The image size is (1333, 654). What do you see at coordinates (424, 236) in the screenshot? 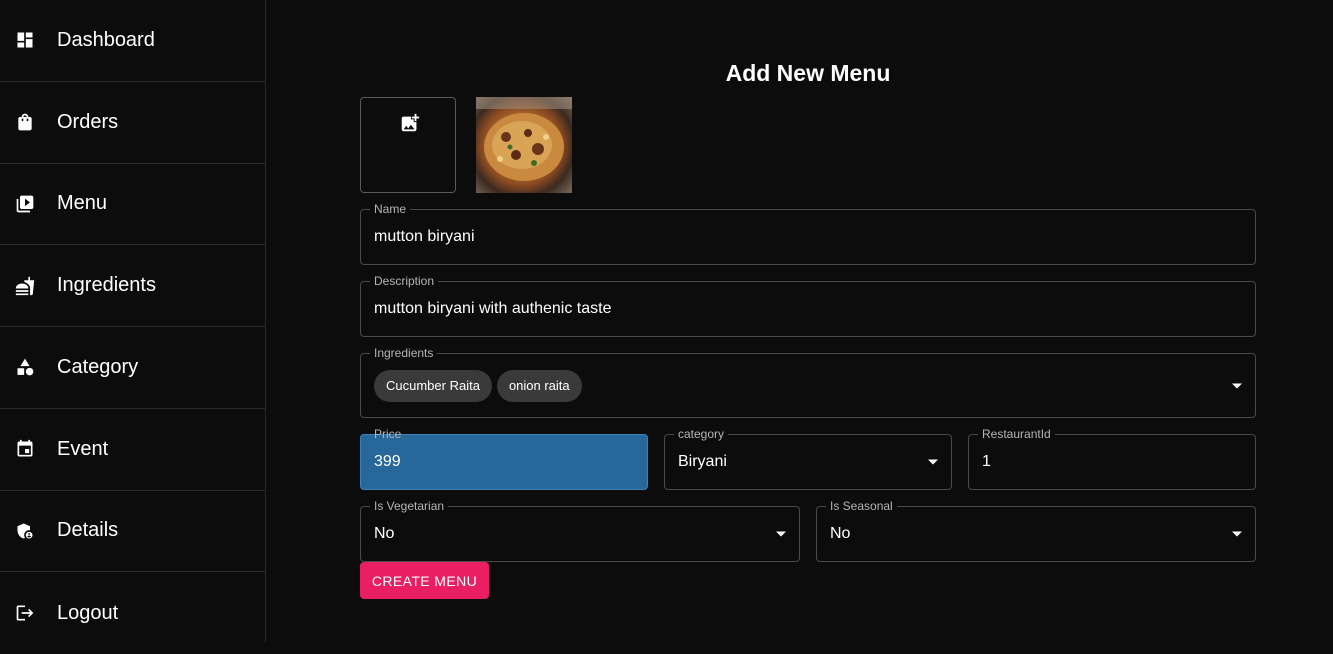
I see `name-field-value: mutton biryani` at bounding box center [424, 236].